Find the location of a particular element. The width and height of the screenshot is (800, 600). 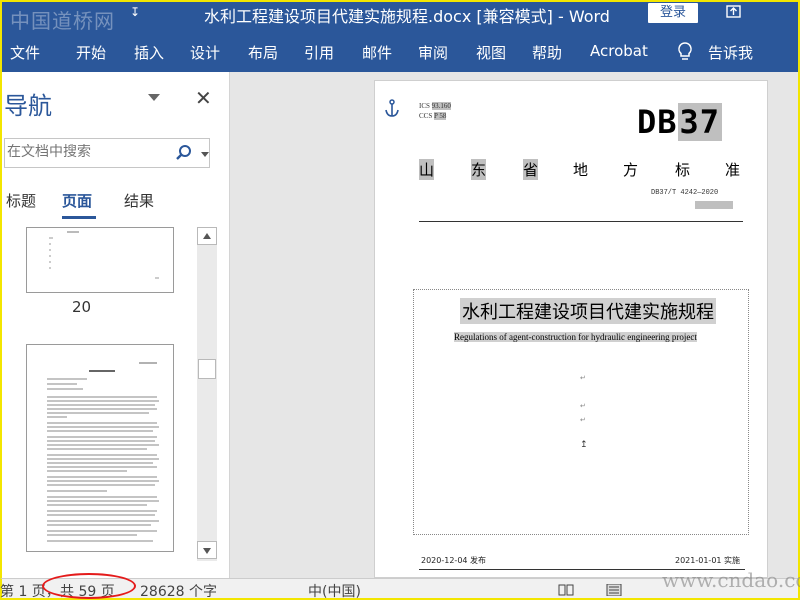

tab-layout: 布局 is located at coordinates (263, 52).